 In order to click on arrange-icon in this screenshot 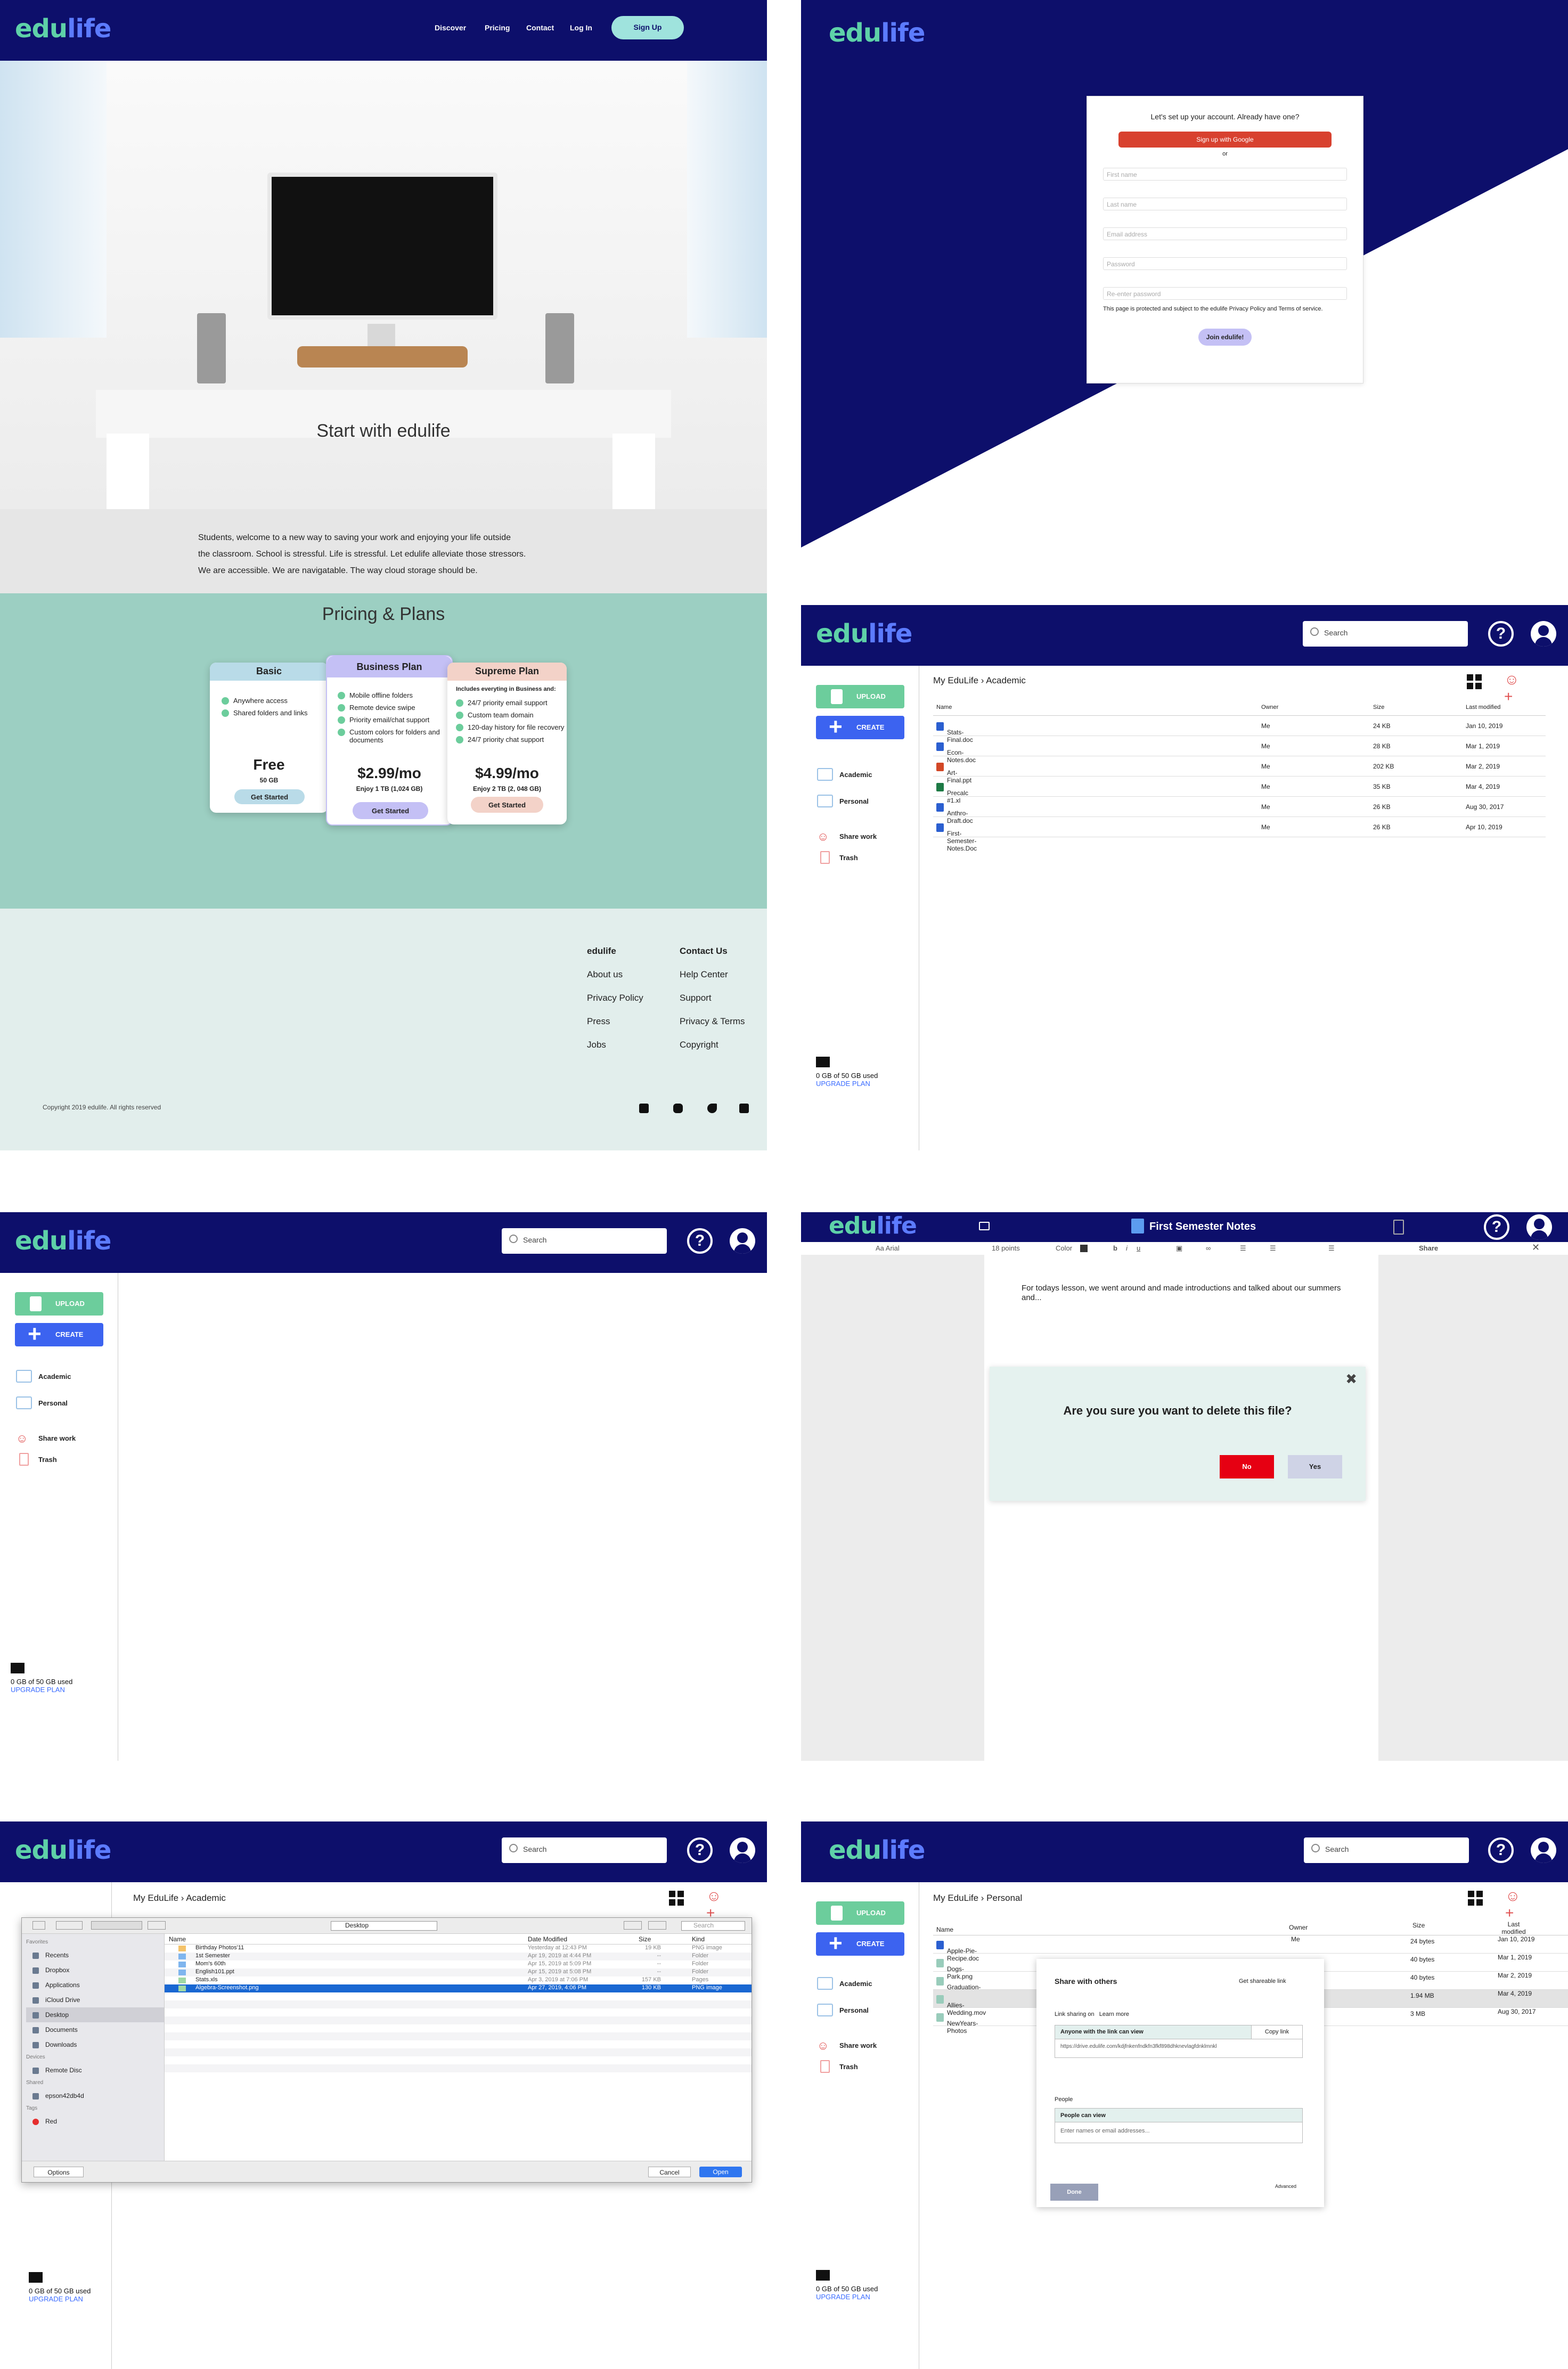, I will do `click(157, 1926)`.